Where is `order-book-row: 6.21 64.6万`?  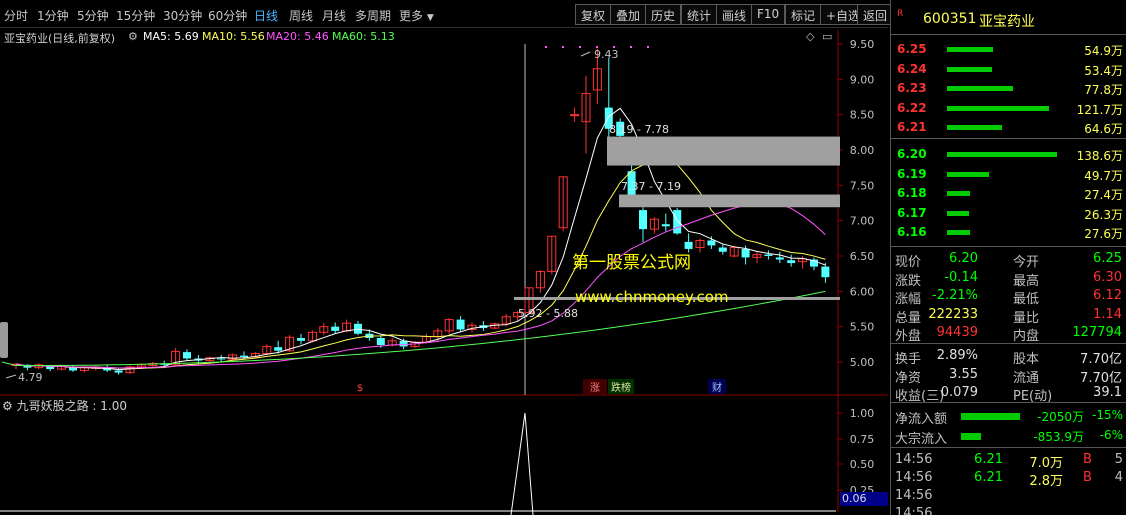 order-book-row: 6.21 64.6万 is located at coordinates (1008, 128).